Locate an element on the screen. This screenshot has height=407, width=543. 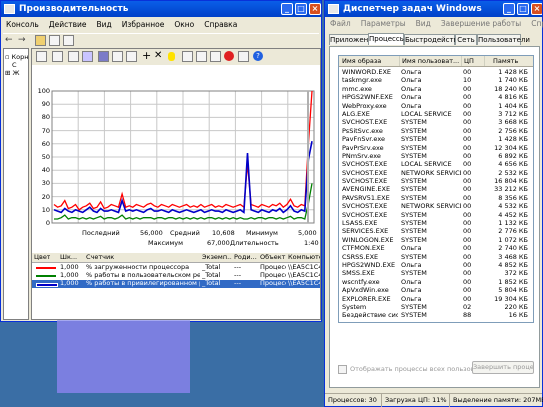
taskmgr-menu-item: Справка is located at coordinates (534, 24).